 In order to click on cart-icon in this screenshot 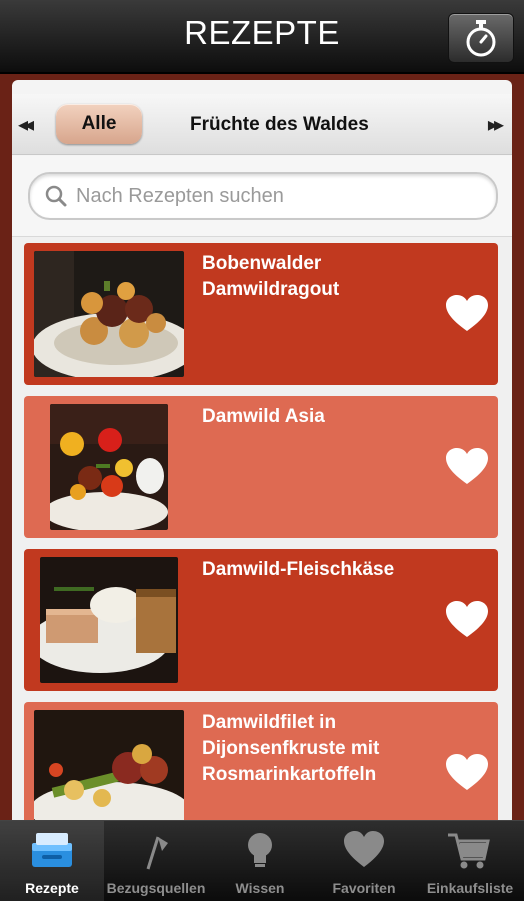, I will do `click(469, 851)`.